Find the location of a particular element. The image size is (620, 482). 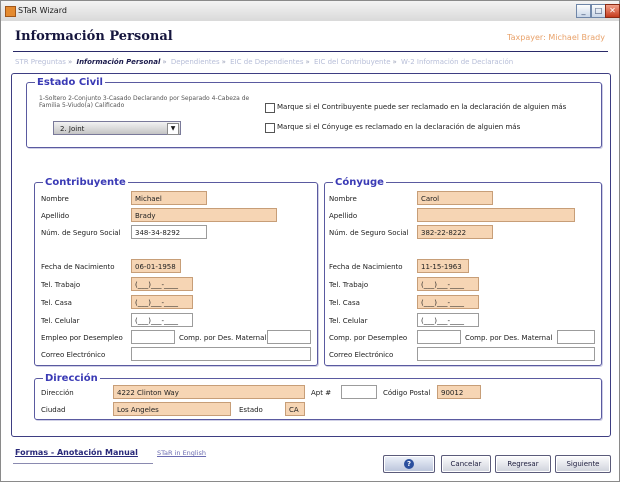

spouse-dob-label: Fecha de Nacimiento is located at coordinates (366, 267).